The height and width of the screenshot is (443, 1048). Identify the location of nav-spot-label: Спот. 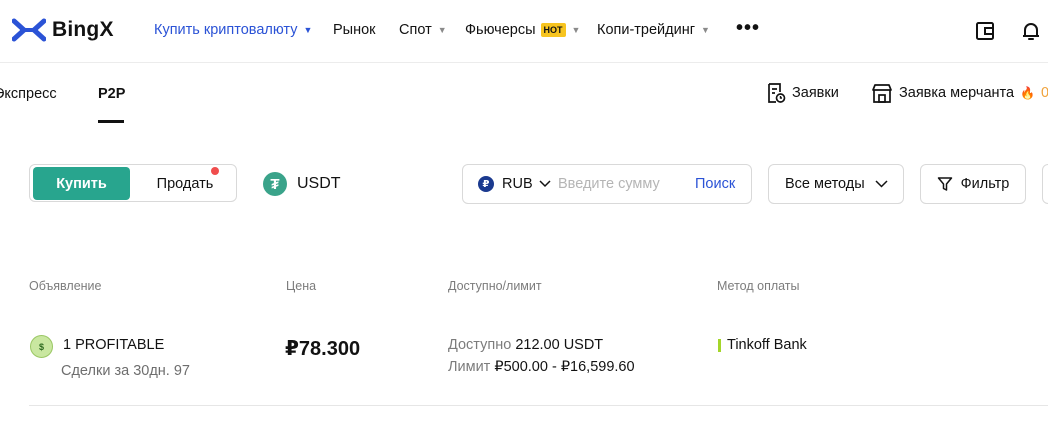
(415, 30).